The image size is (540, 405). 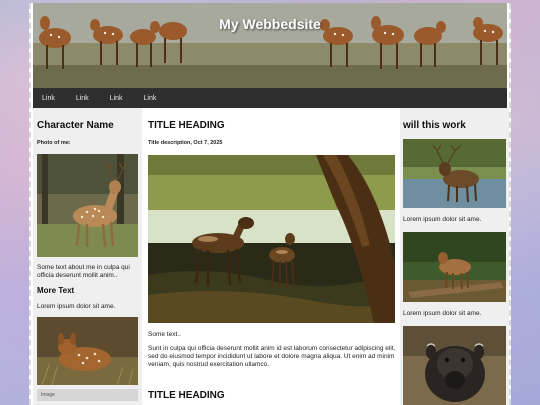 I want to click on more-text-body: Lorem ipsum dolor sit ame., so click(x=76, y=306).